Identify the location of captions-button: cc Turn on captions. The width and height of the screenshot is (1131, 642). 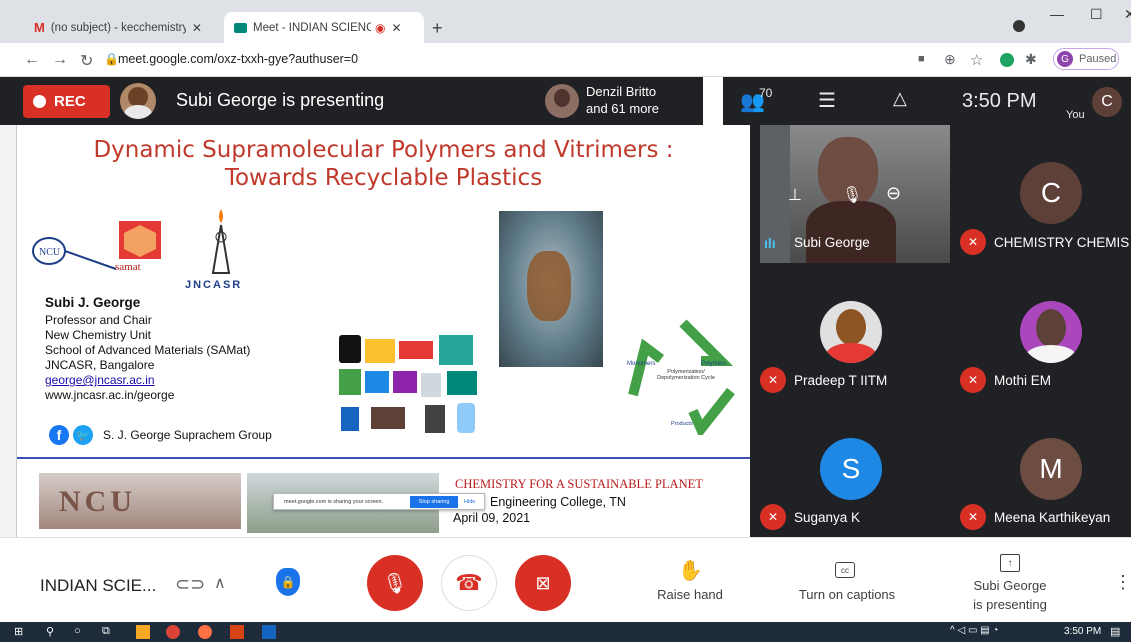
(847, 578).